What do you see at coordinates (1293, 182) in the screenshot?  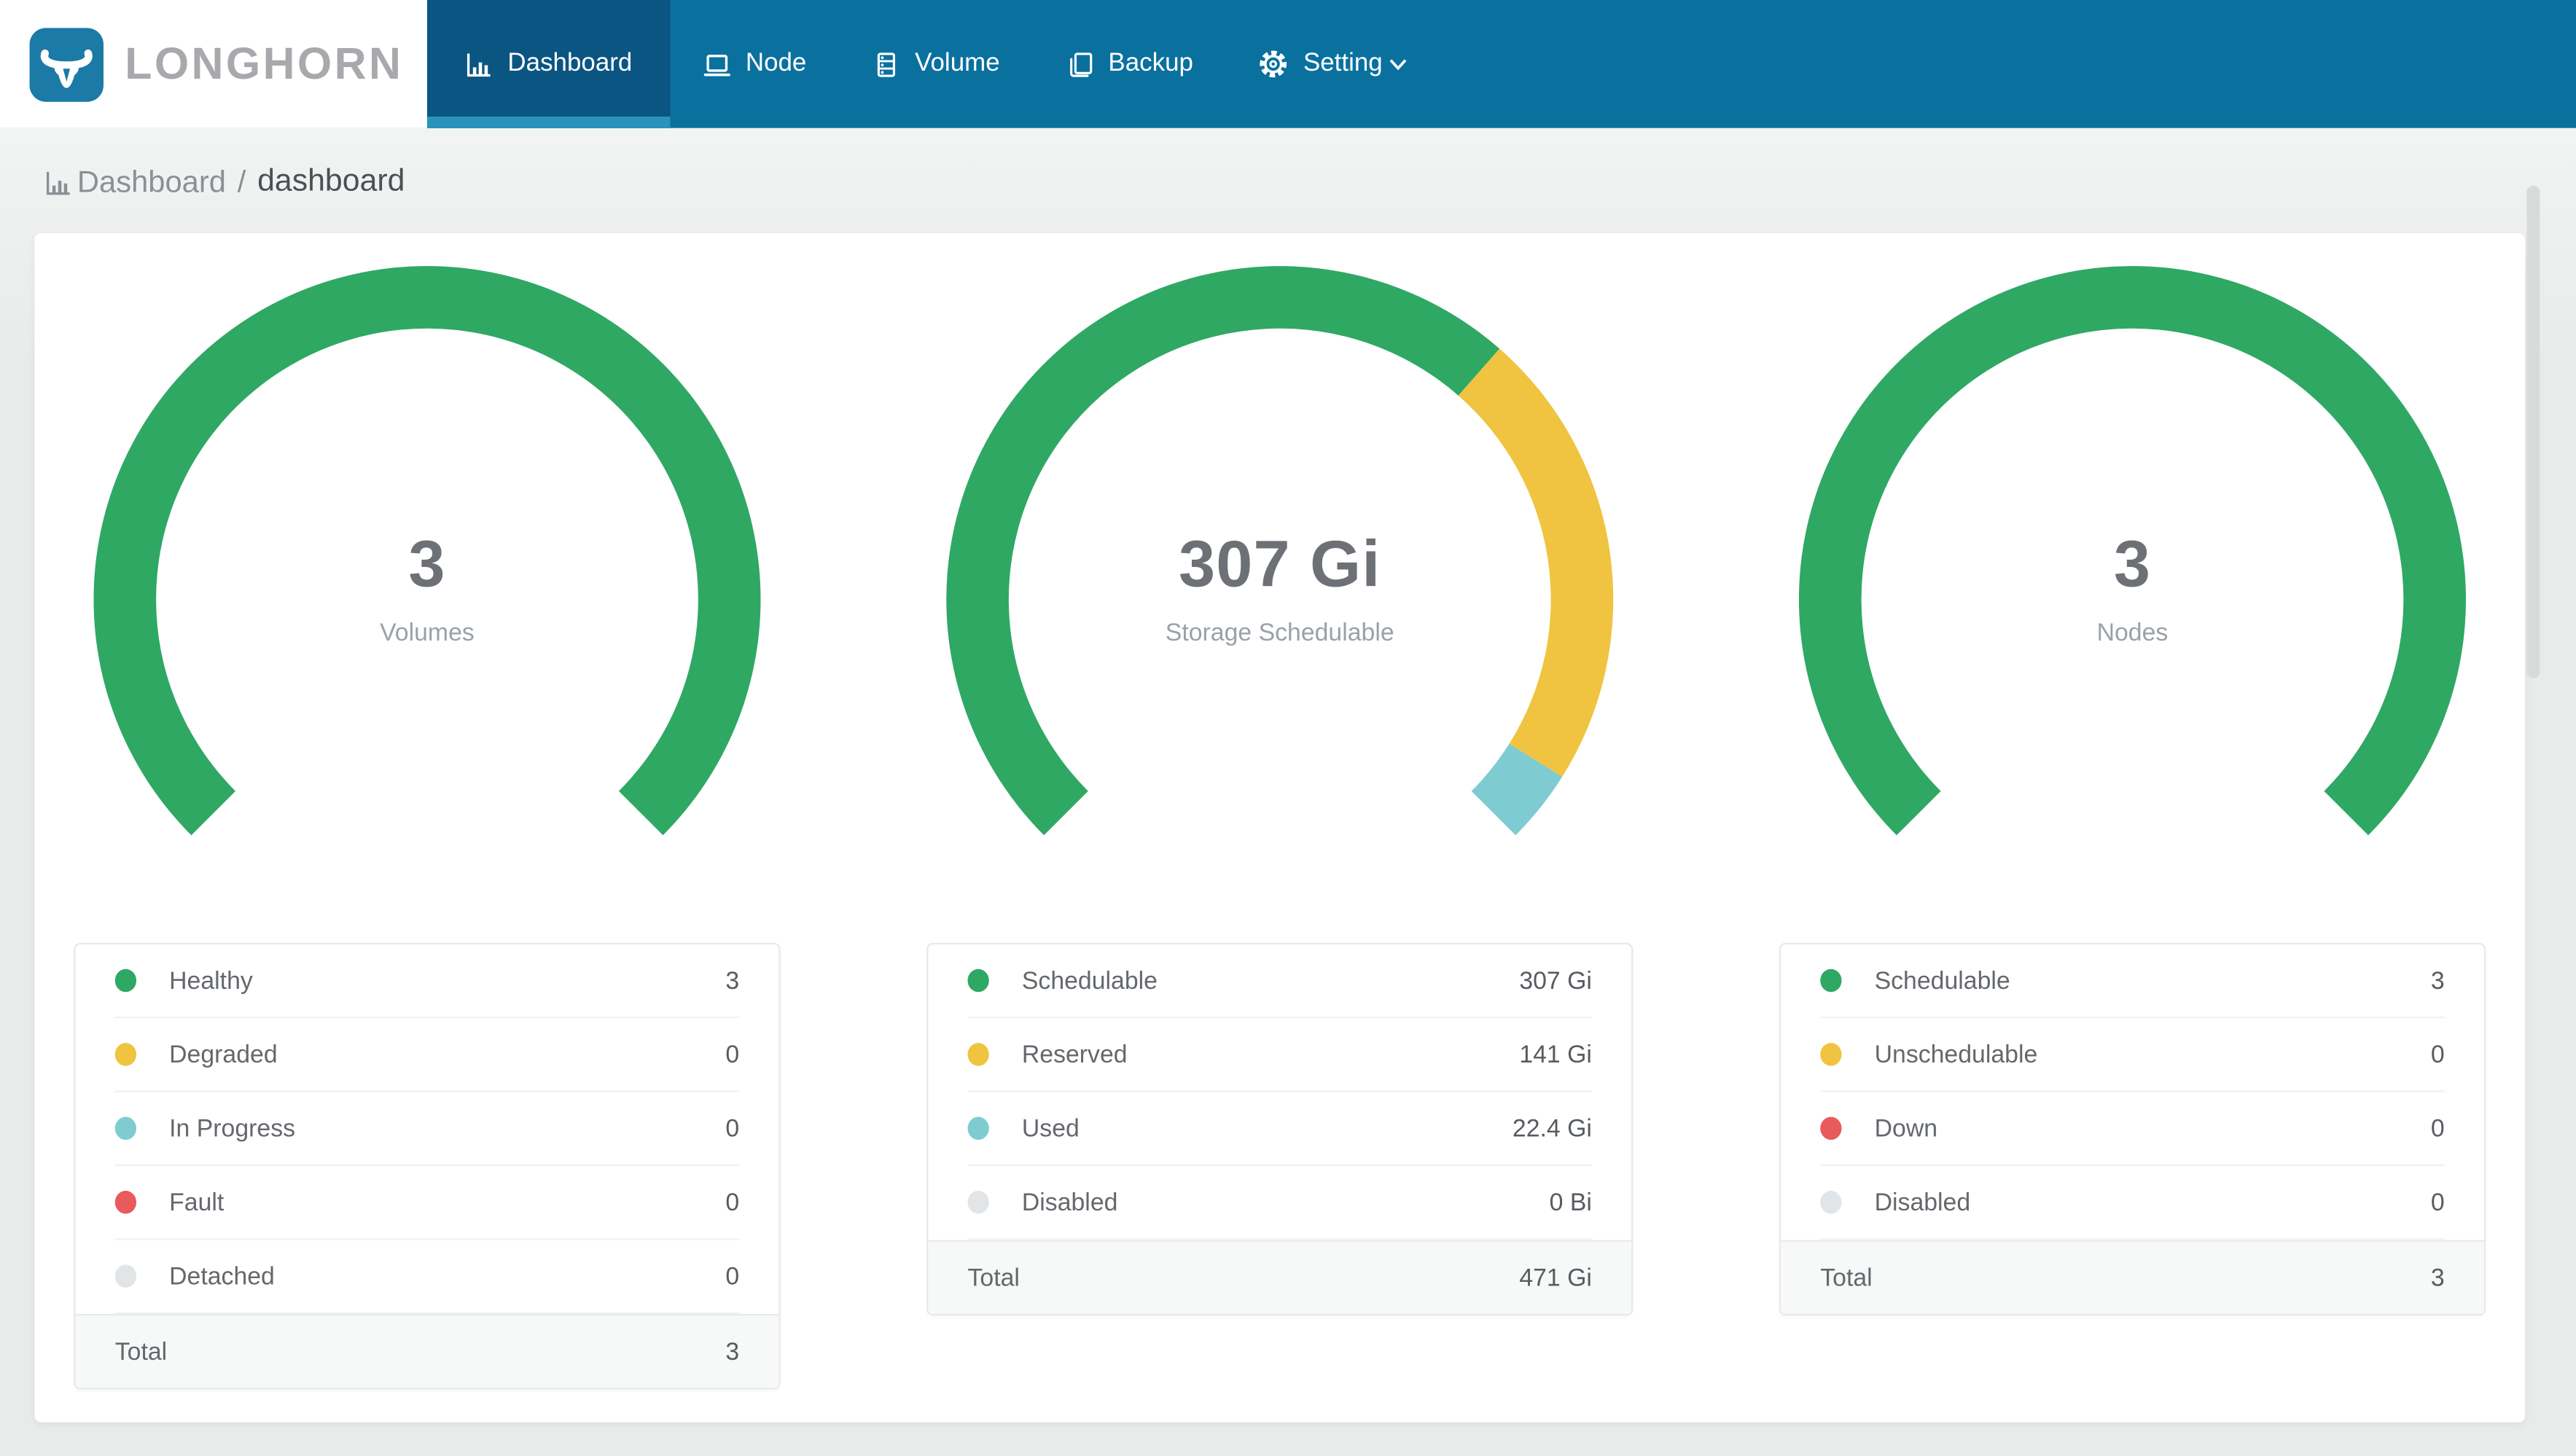 I see `breadcrumb: Dashboard / dashboard` at bounding box center [1293, 182].